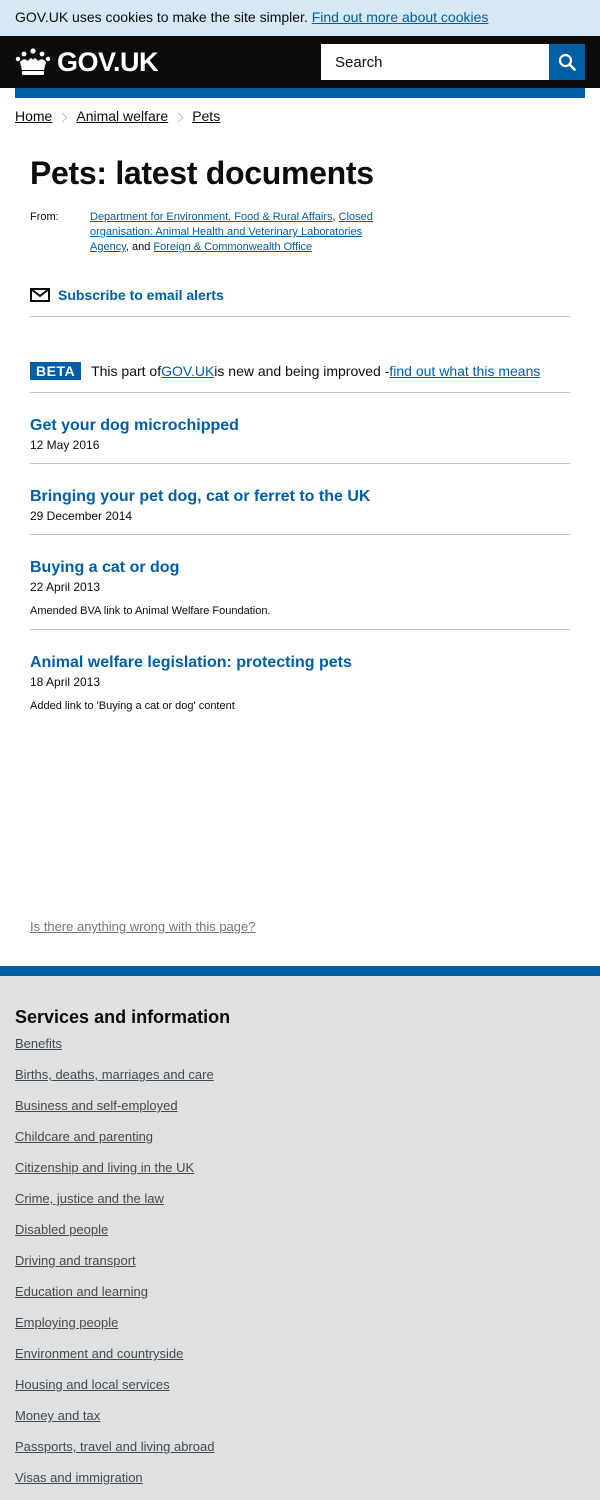 The height and width of the screenshot is (1500, 600). I want to click on breadcrumb-pets: Pets, so click(206, 116).